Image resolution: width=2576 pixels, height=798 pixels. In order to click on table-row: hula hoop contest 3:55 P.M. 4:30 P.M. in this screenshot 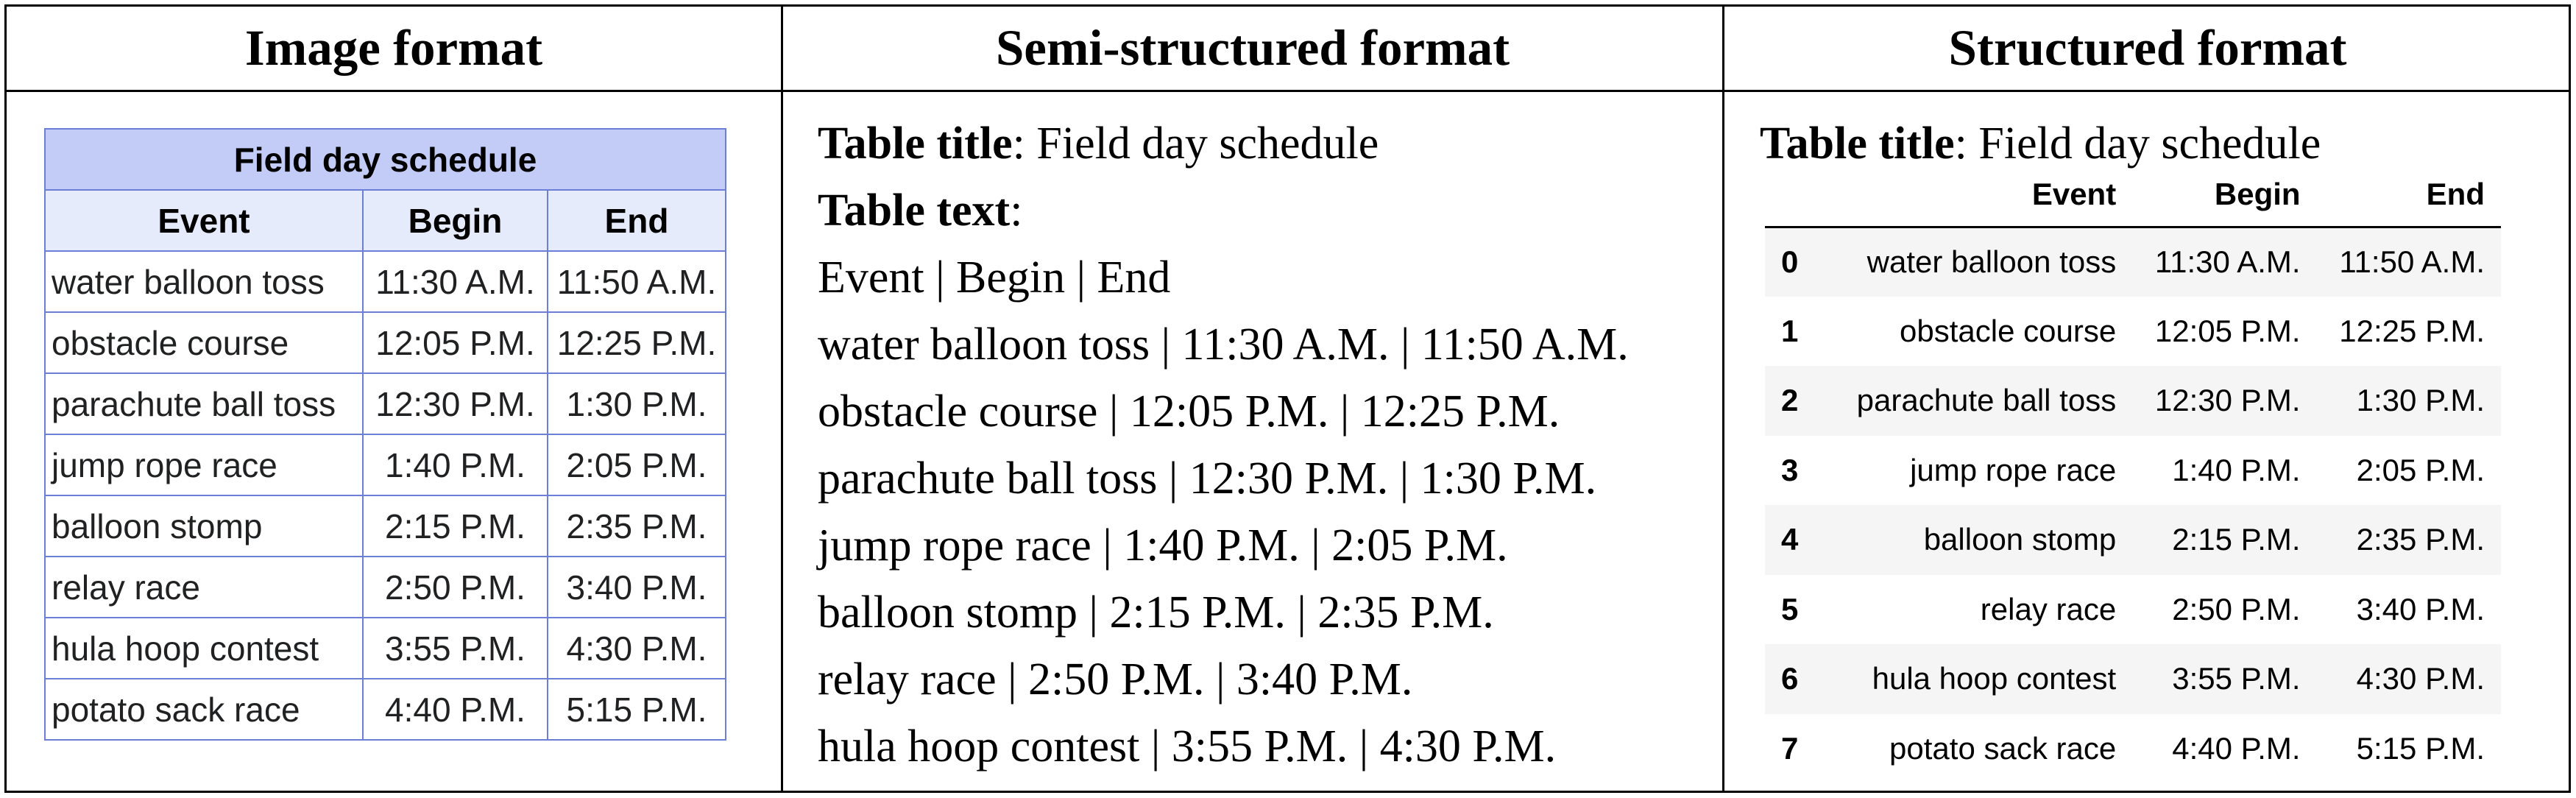, I will do `click(385, 648)`.